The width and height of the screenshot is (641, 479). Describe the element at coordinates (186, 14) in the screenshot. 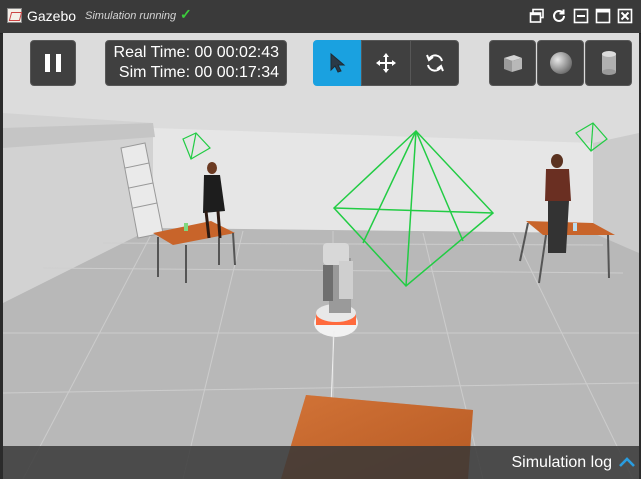

I see `check-icon: ✓` at that location.